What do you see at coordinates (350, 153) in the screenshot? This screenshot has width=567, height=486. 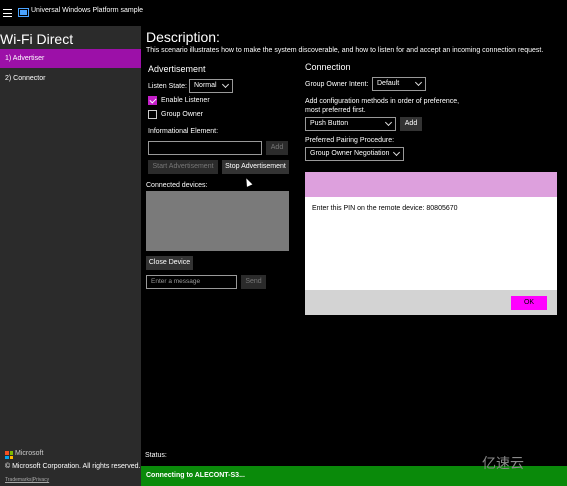 I see `pairing-procedure-value: Group Owner Negotiation` at bounding box center [350, 153].